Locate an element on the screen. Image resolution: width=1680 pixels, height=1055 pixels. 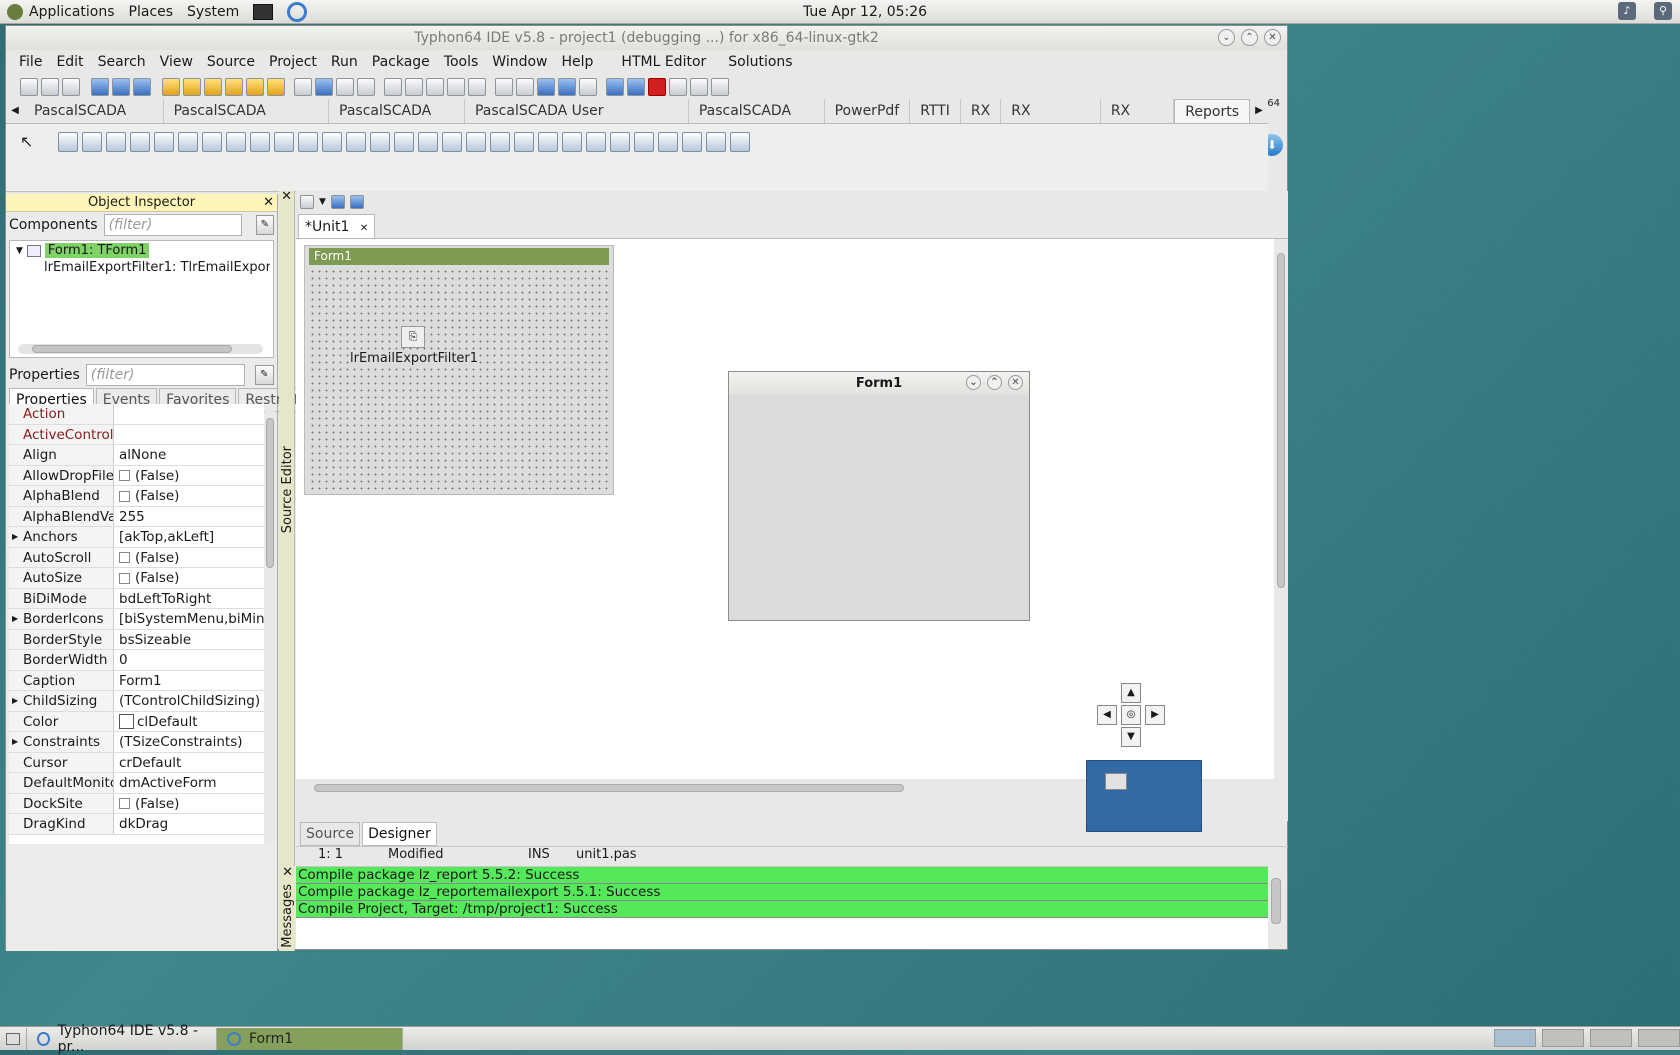
property-value is located at coordinates (189, 414).